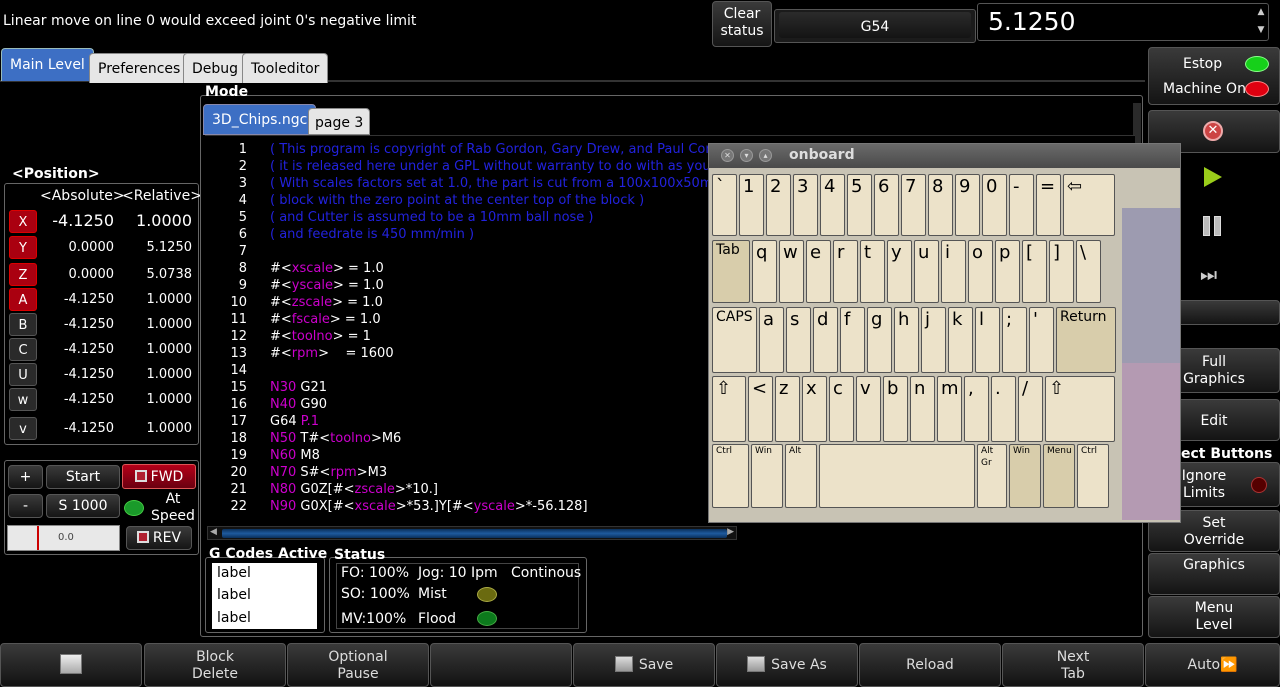 Image resolution: width=1280 pixels, height=687 pixels. Describe the element at coordinates (980, 271) in the screenshot. I see `key-o: o` at that location.